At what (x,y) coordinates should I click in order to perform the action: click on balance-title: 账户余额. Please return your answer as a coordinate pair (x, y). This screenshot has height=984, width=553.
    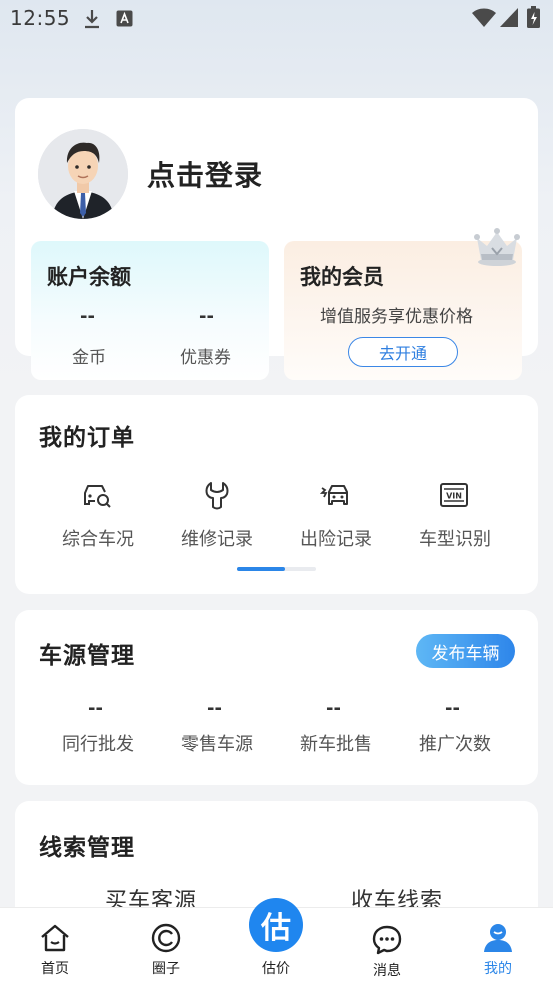
    Looking at the image, I should click on (89, 277).